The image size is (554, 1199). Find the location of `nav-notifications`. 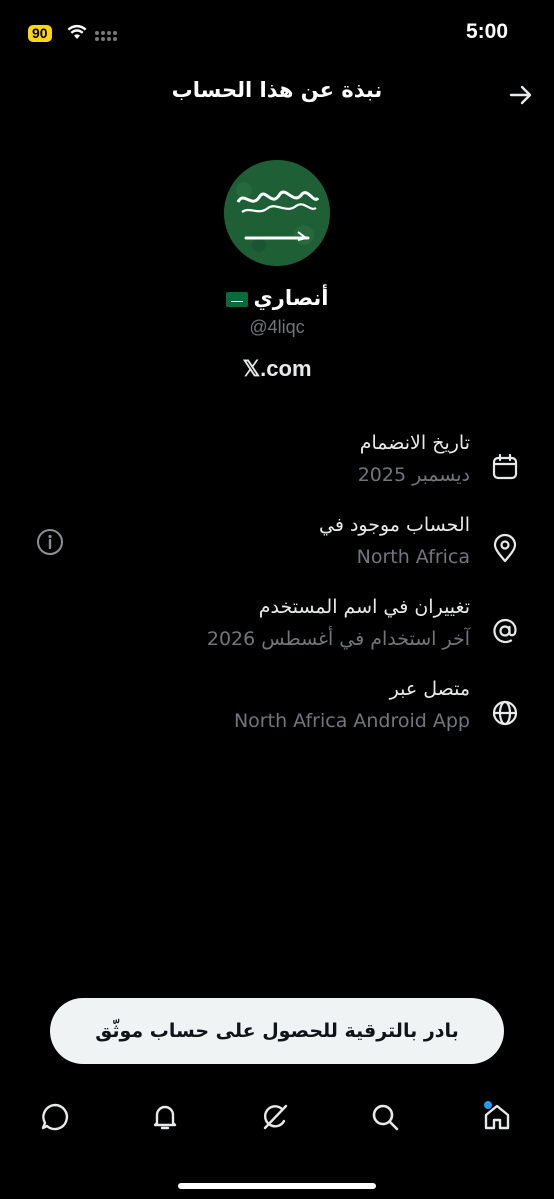

nav-notifications is located at coordinates (165, 1117).